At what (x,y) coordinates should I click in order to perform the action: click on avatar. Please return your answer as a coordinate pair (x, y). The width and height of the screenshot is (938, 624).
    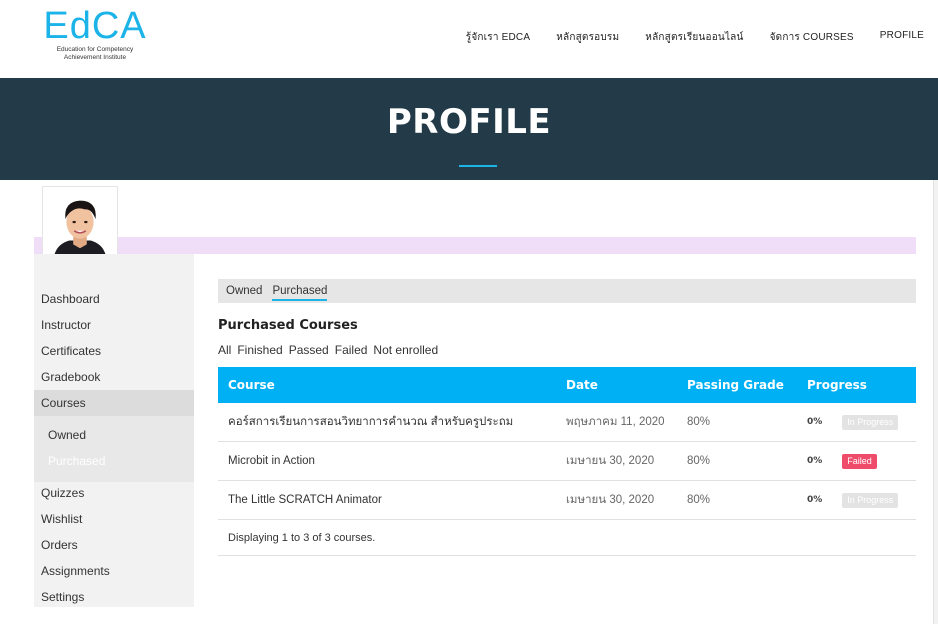
    Looking at the image, I should click on (80, 224).